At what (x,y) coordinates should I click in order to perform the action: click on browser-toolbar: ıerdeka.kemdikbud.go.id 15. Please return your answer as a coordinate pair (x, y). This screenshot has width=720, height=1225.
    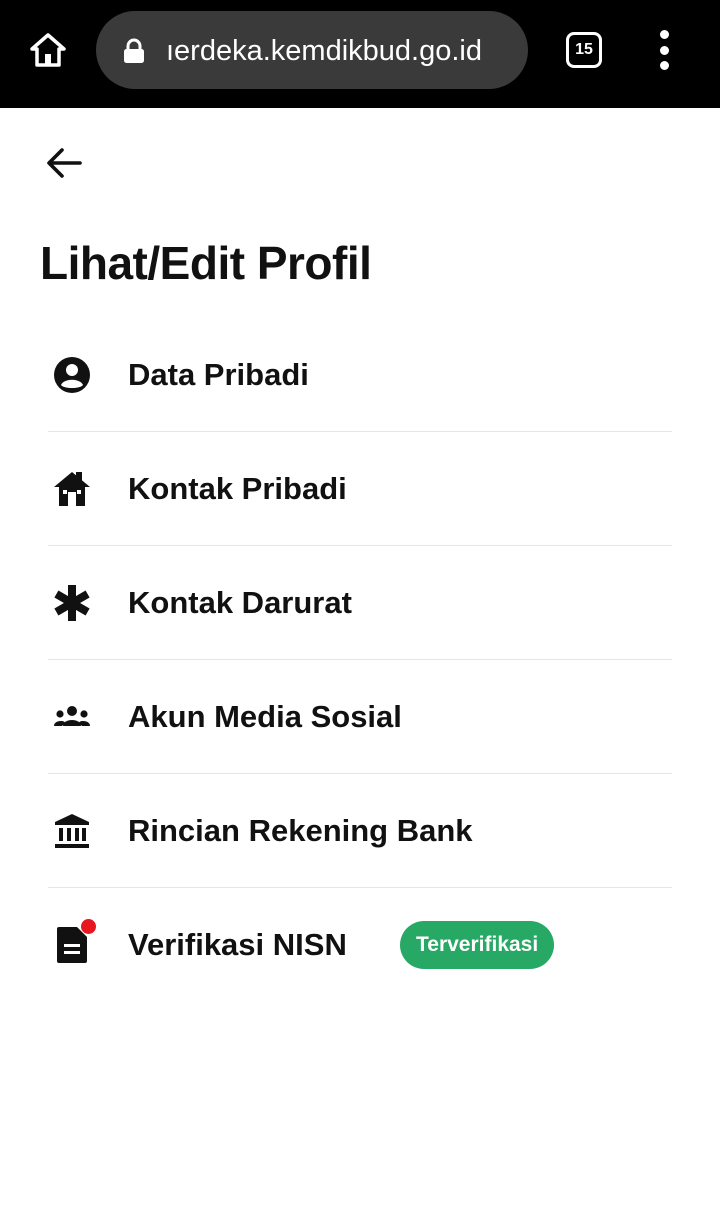
    Looking at the image, I should click on (360, 54).